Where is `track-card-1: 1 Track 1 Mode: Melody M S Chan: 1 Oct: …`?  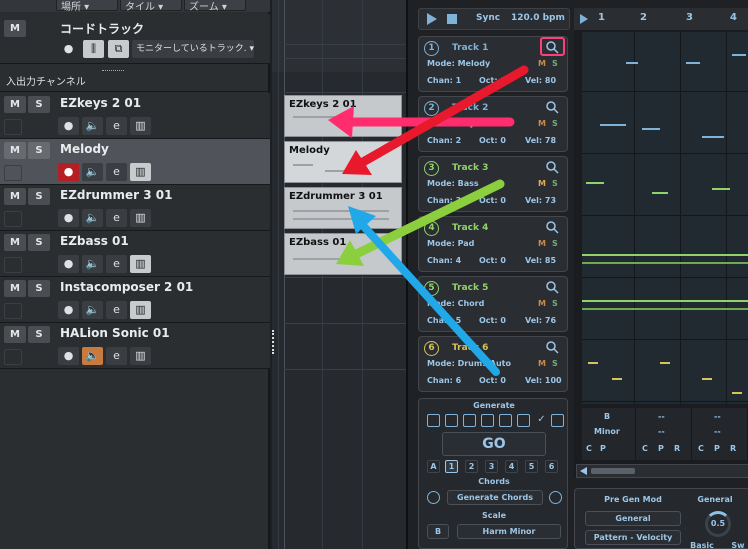
track-card-1: 1 Track 1 Mode: Melody M S Chan: 1 Oct: … is located at coordinates (493, 64).